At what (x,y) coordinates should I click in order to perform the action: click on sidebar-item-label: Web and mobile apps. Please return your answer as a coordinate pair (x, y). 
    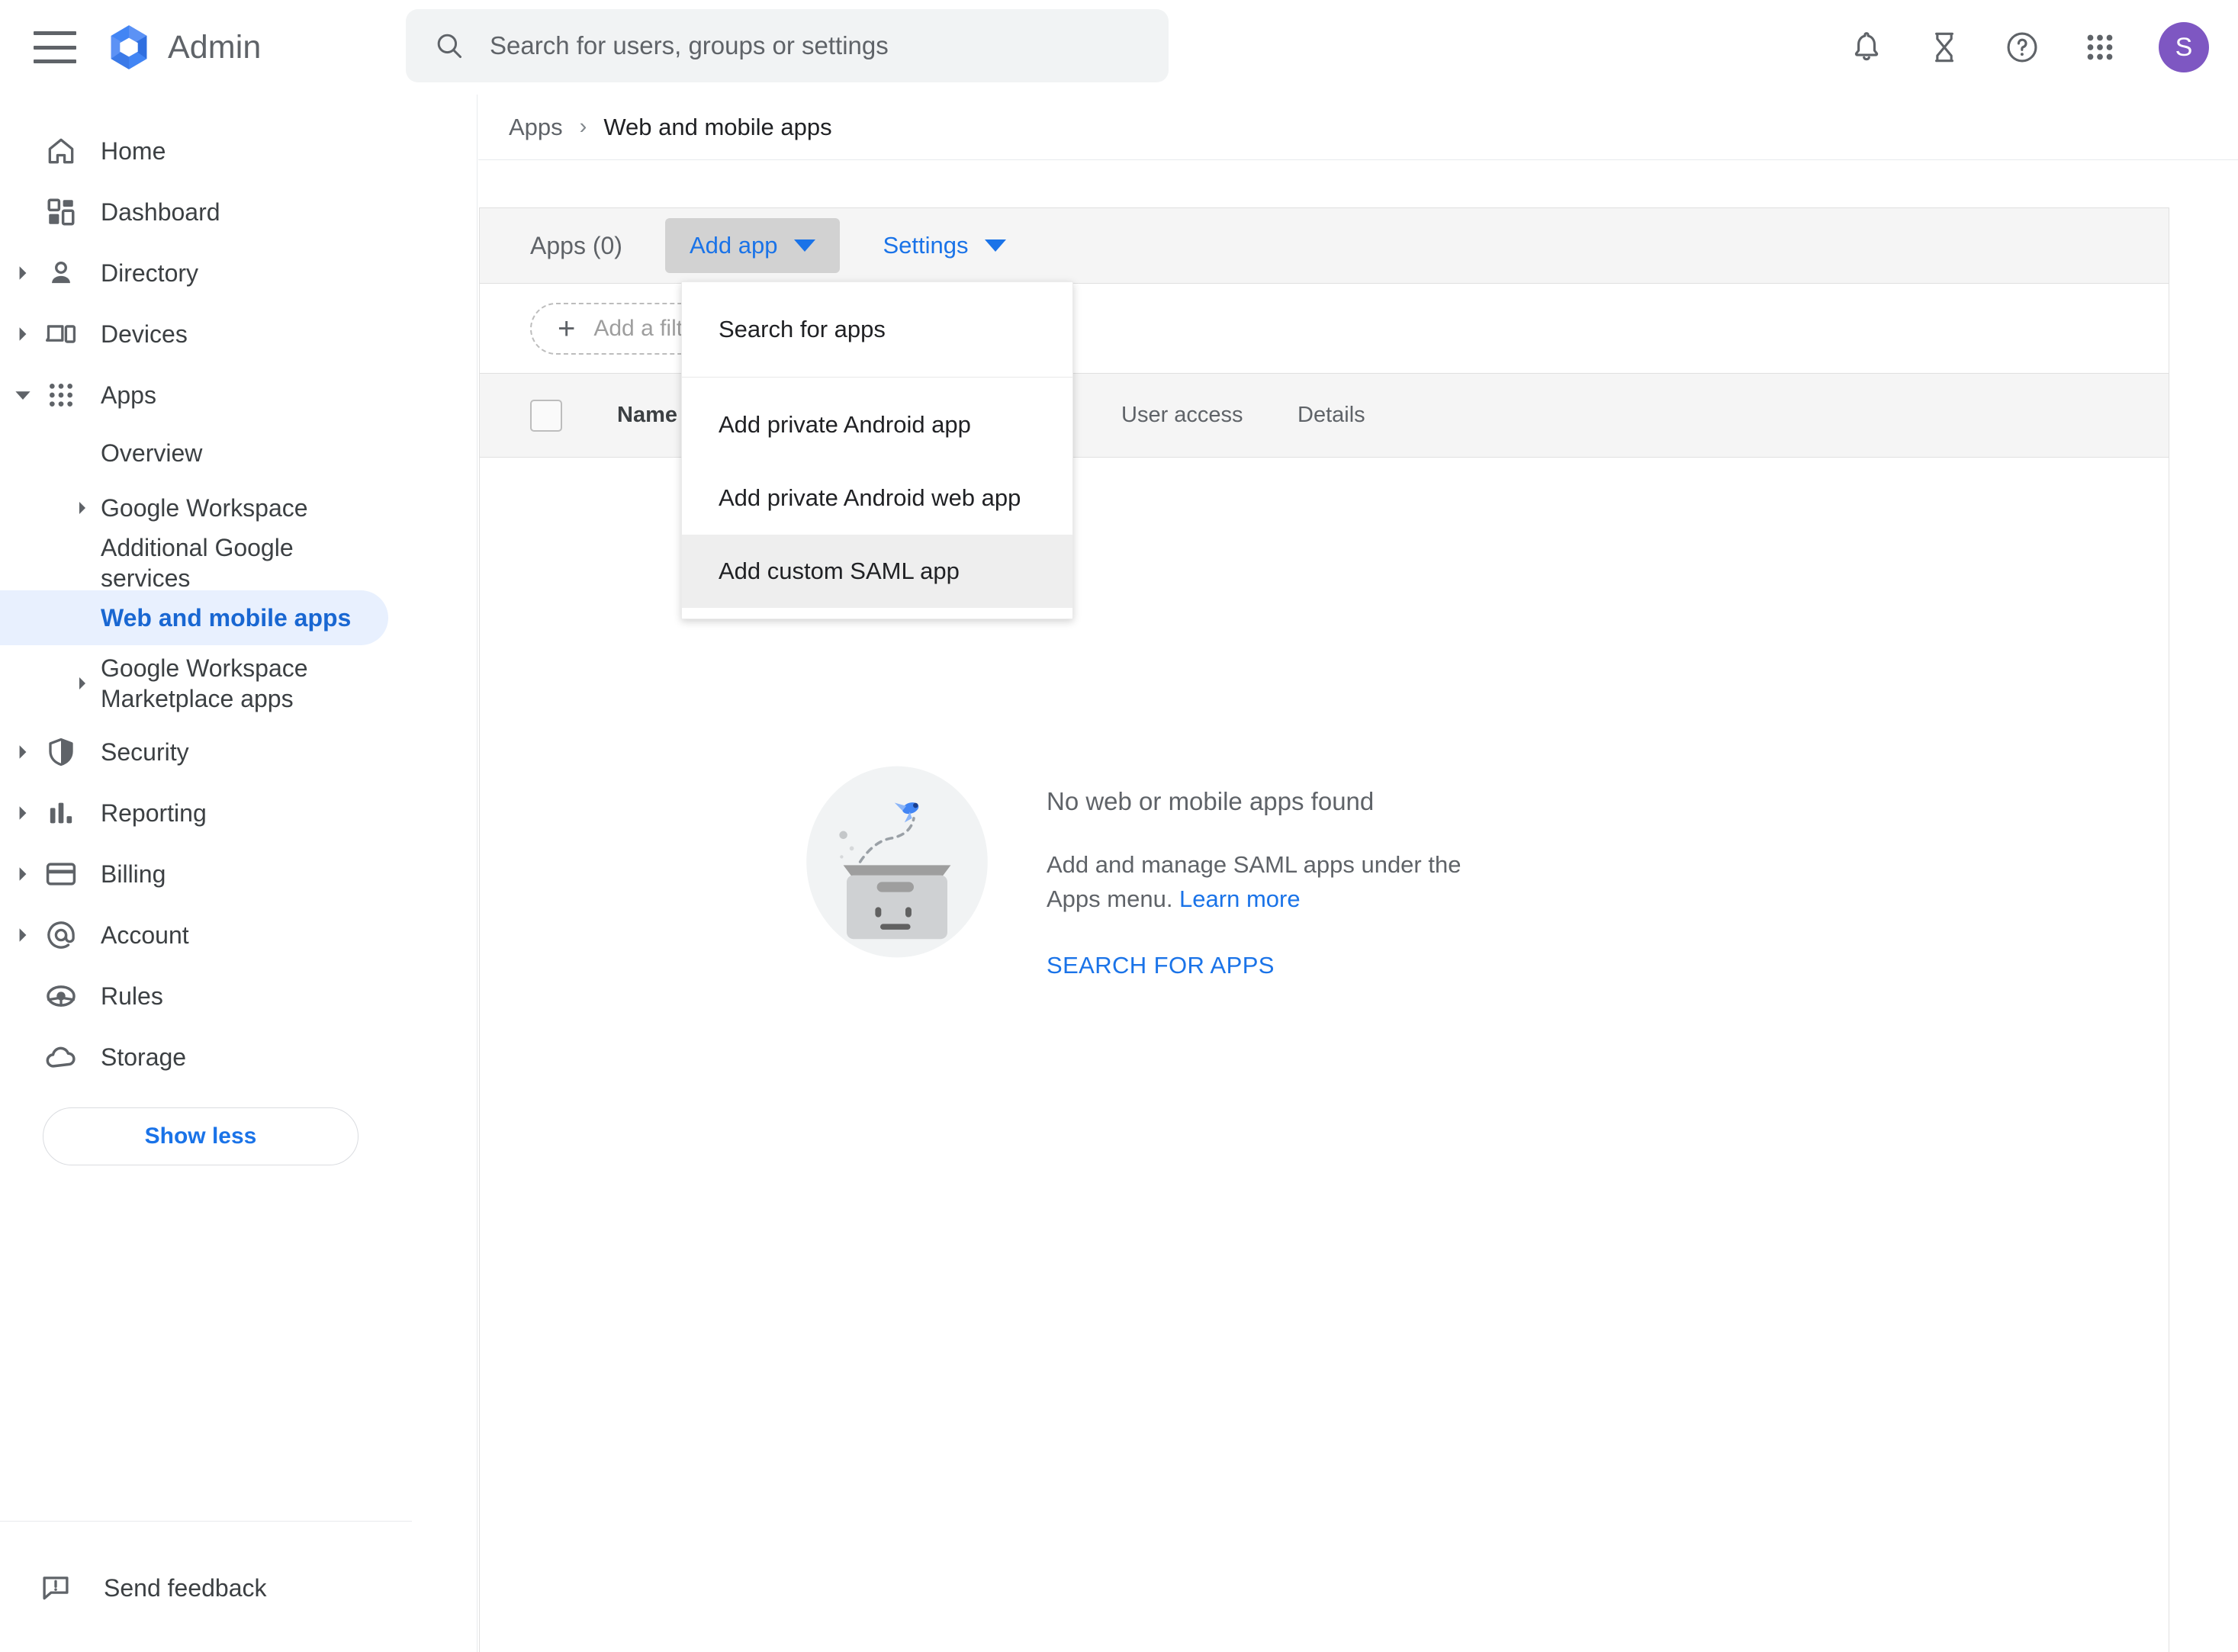
    Looking at the image, I should click on (226, 618).